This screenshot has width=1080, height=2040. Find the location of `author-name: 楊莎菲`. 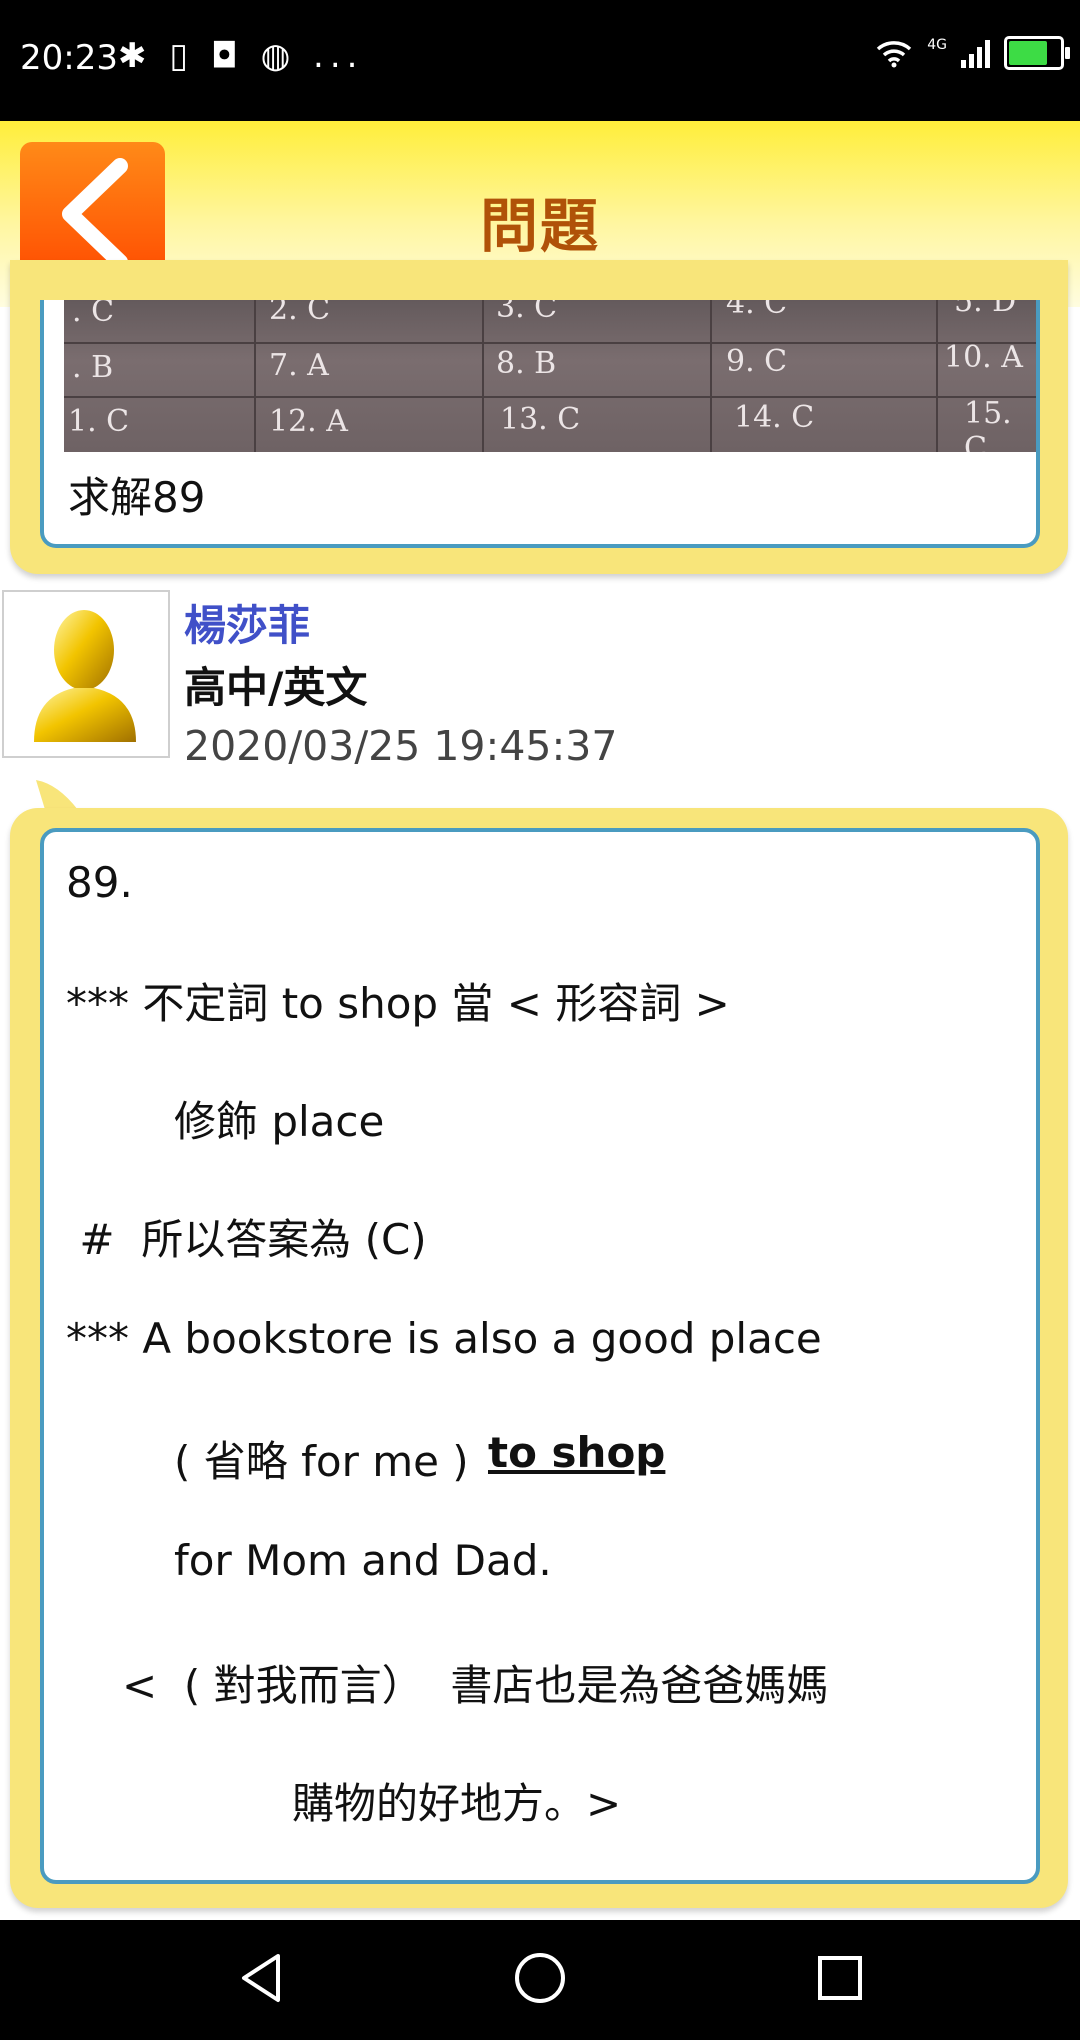

author-name: 楊莎菲 is located at coordinates (247, 622).